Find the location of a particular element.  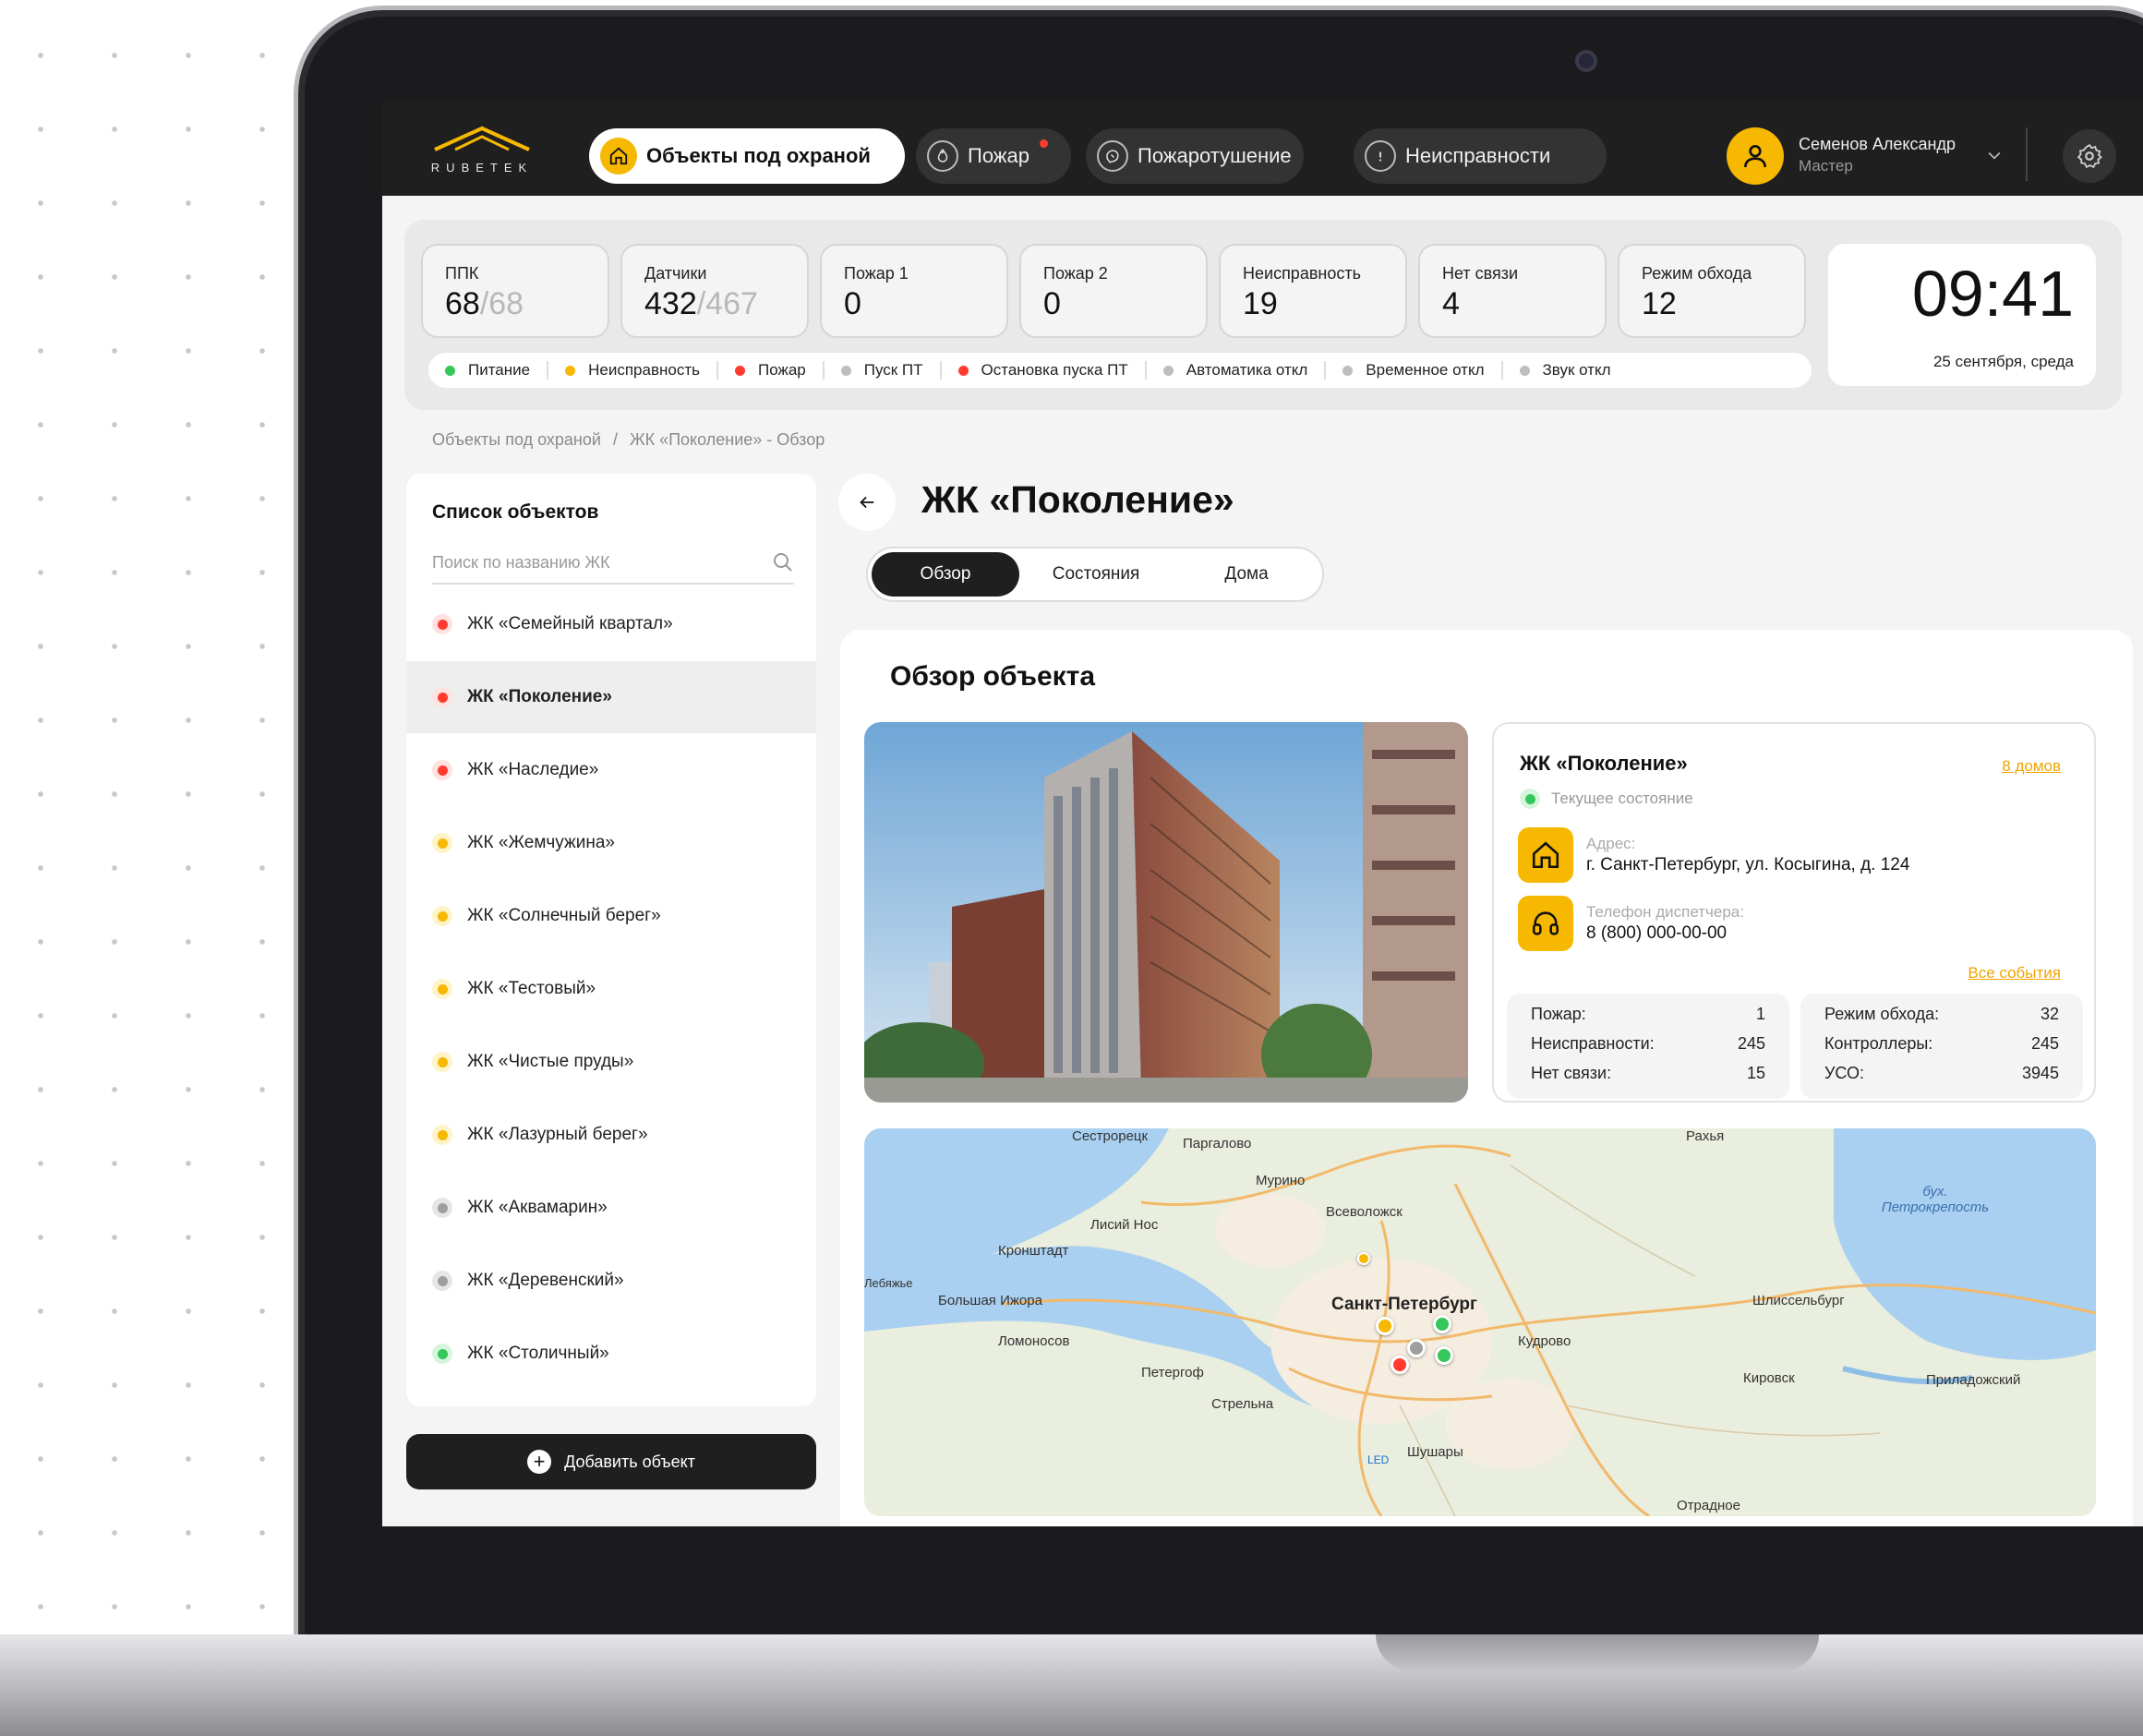

sidebar-item-label: ЖК «Столичный» is located at coordinates (538, 1353).